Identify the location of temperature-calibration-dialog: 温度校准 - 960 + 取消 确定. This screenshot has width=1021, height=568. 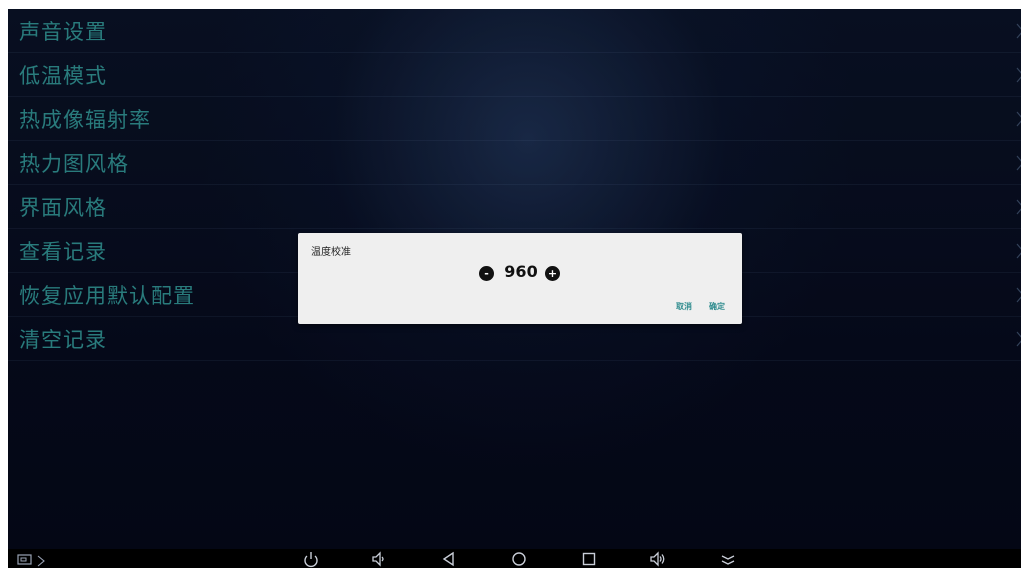
(520, 278).